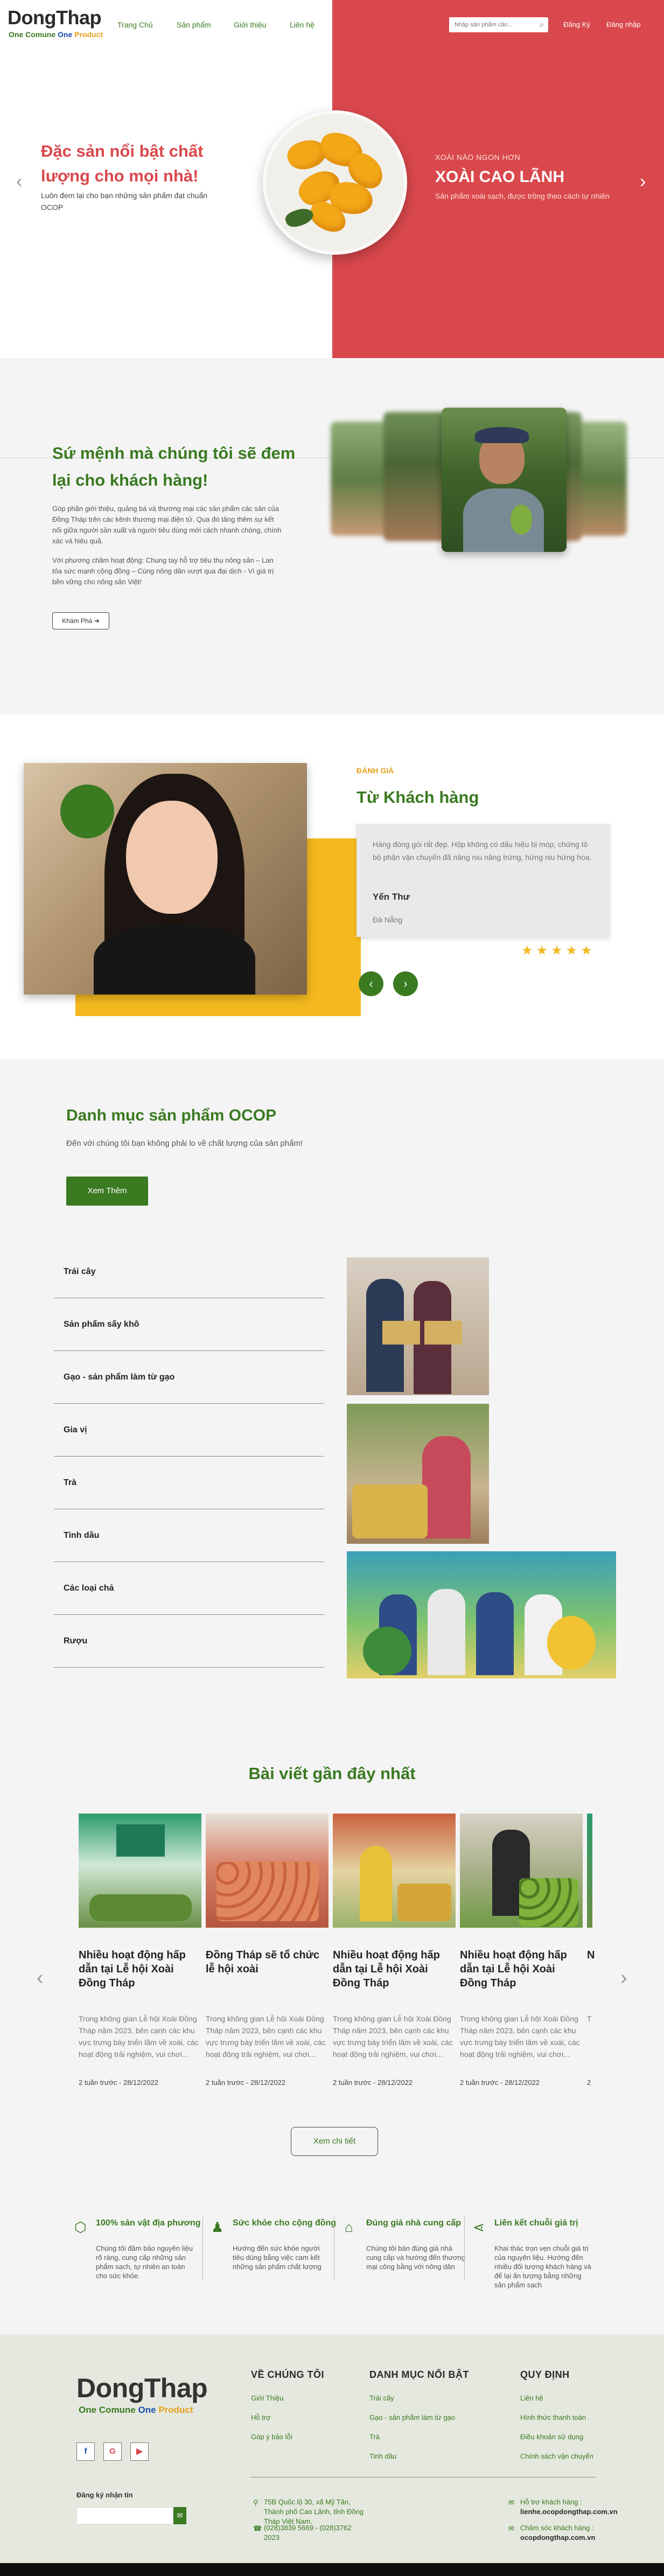 The height and width of the screenshot is (2576, 664). I want to click on post-title: N, so click(593, 1955).